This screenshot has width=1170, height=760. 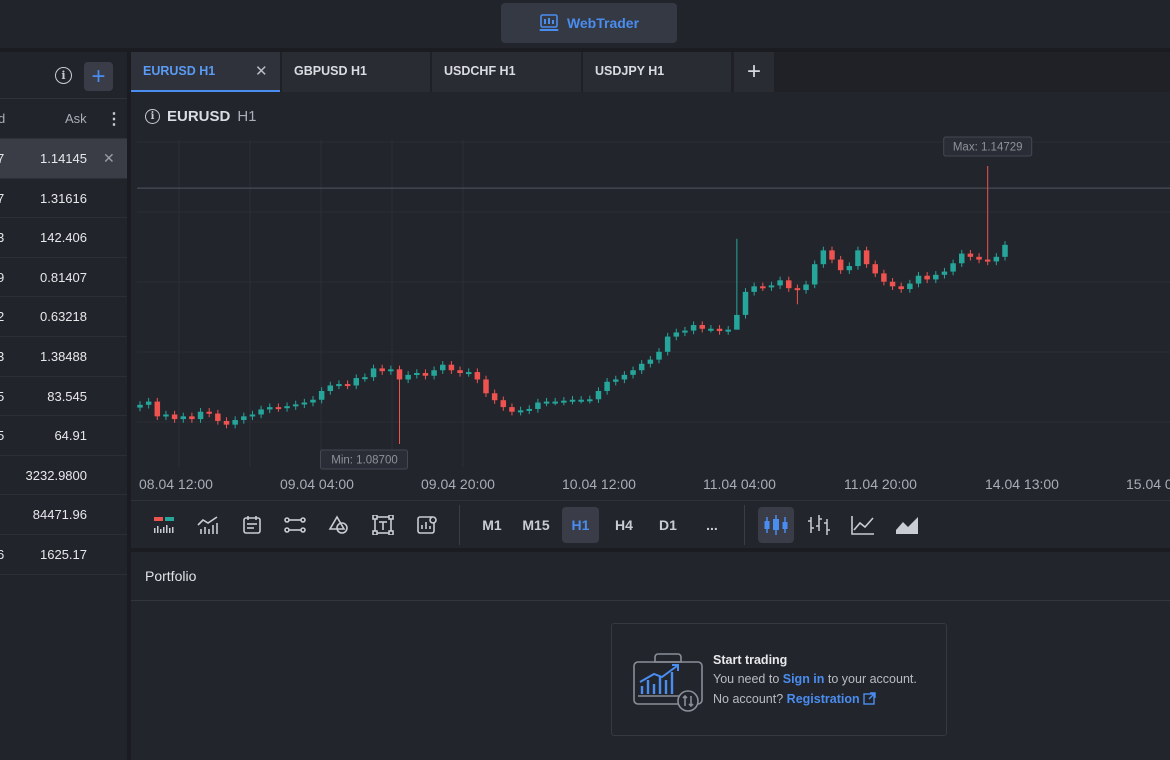 What do you see at coordinates (458, 484) in the screenshot?
I see `x-axis-tick-label: 09.04 20:00` at bounding box center [458, 484].